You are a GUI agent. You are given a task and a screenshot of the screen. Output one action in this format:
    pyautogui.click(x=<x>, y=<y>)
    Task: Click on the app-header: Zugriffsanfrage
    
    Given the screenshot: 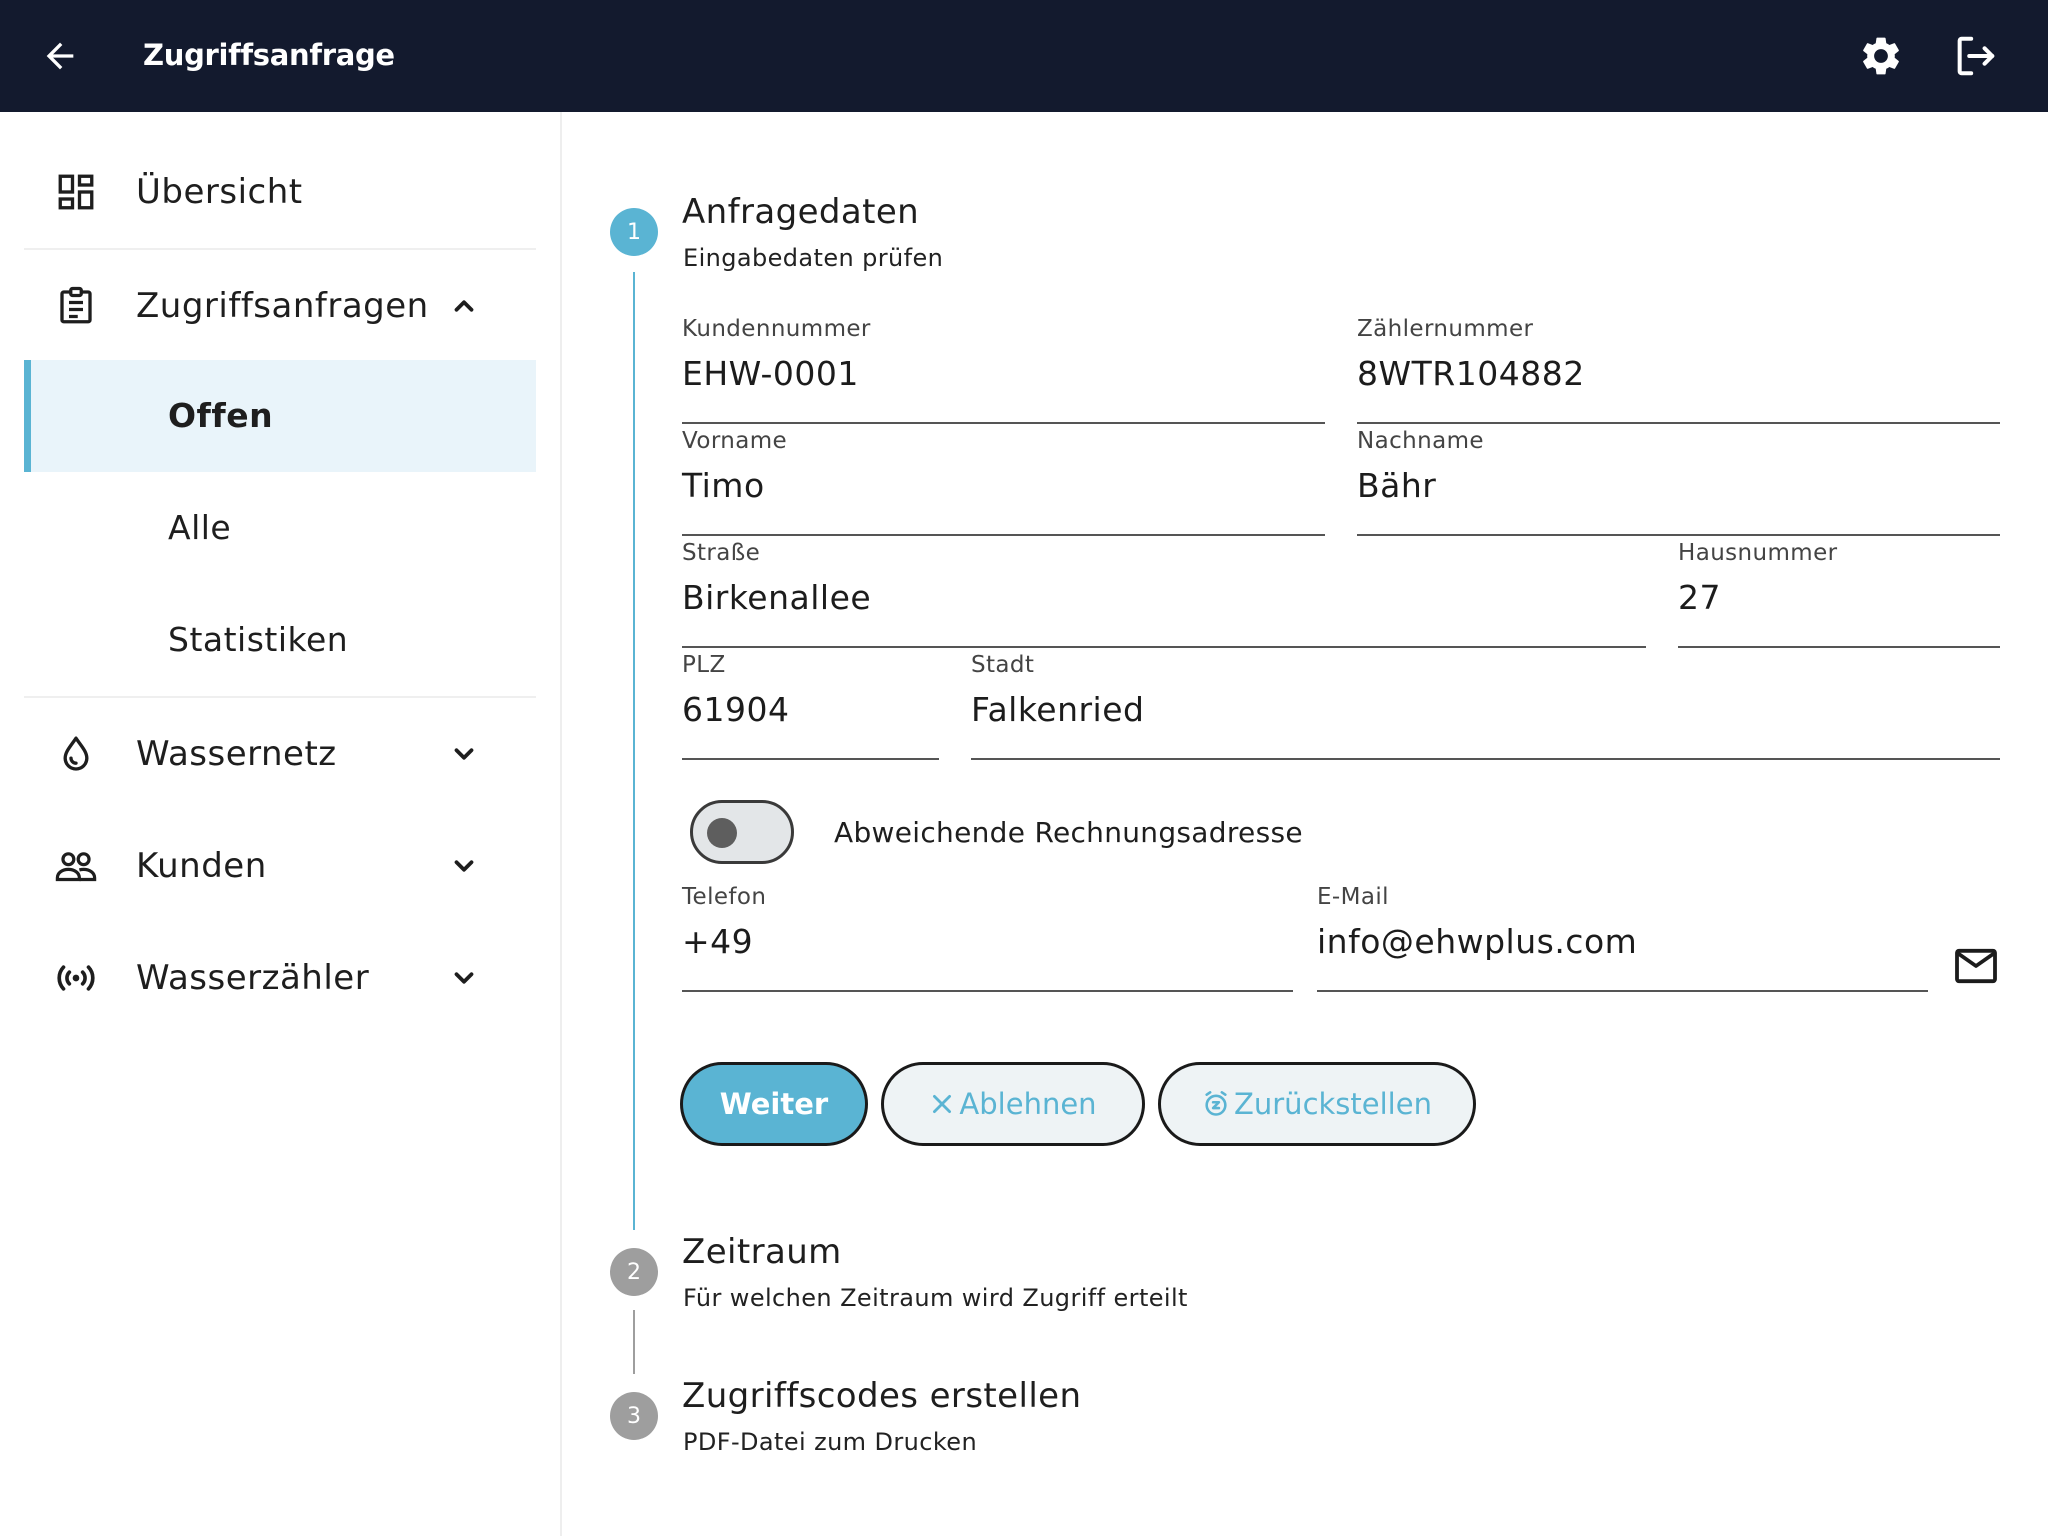 What is the action you would take?
    pyautogui.click(x=1024, y=56)
    